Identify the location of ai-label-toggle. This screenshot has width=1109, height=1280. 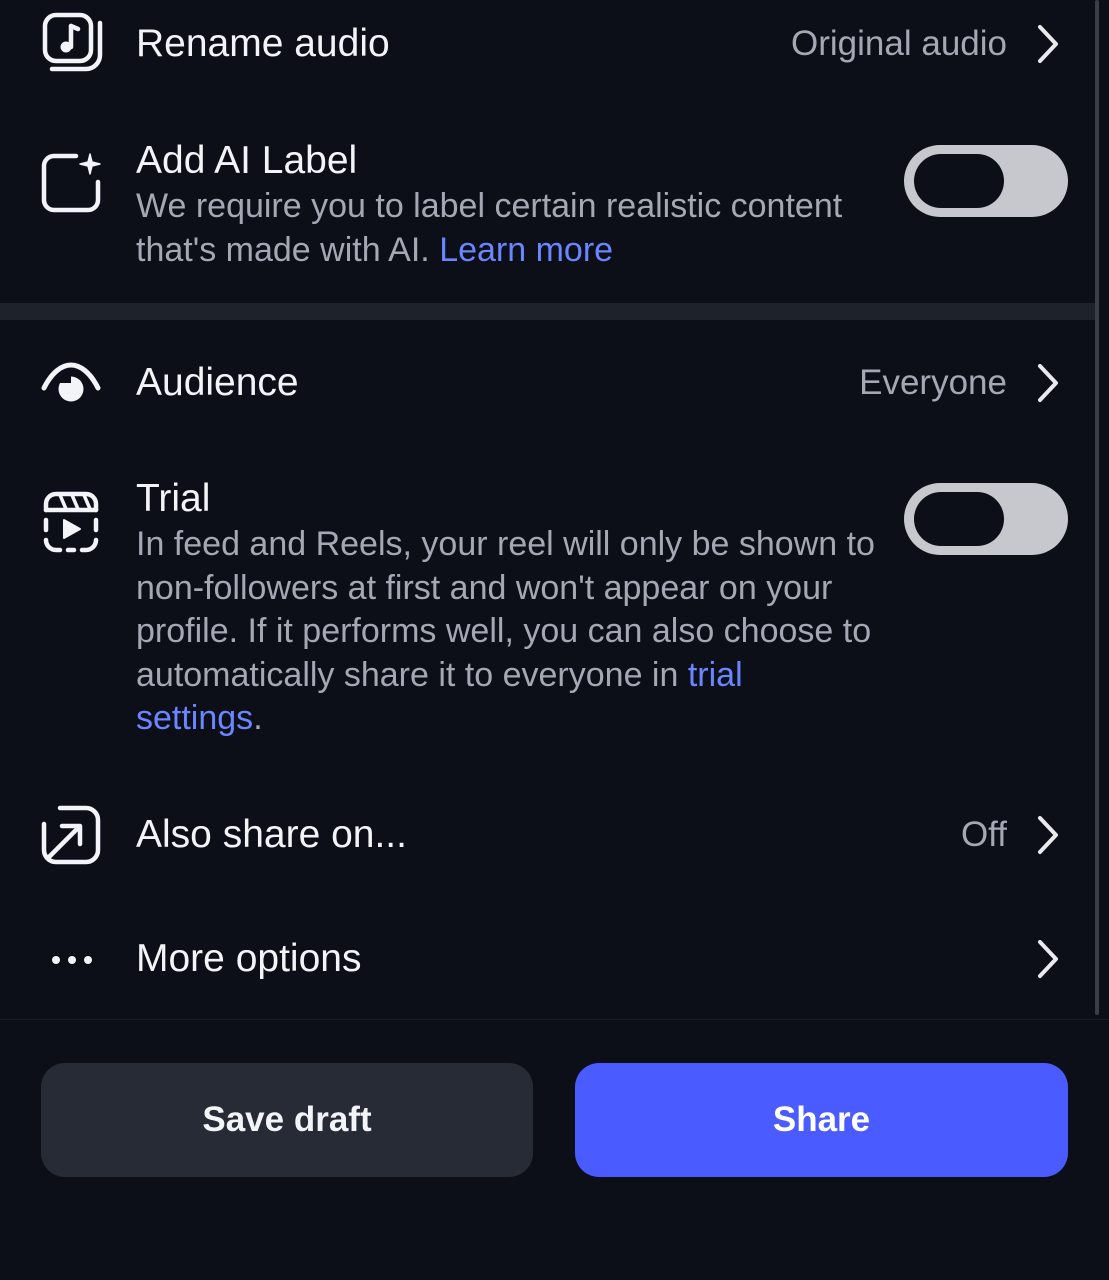
(986, 181).